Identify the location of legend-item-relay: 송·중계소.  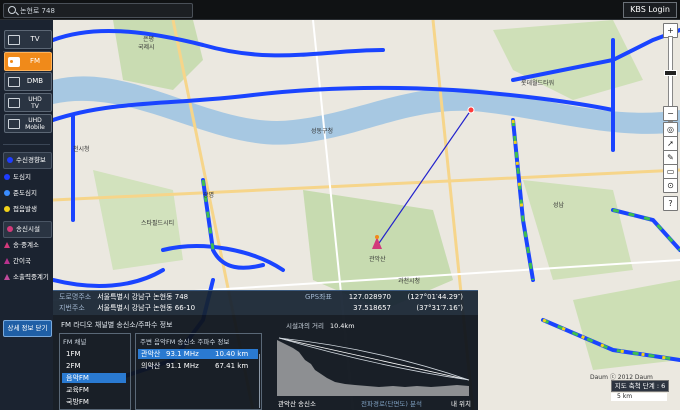
(28, 245).